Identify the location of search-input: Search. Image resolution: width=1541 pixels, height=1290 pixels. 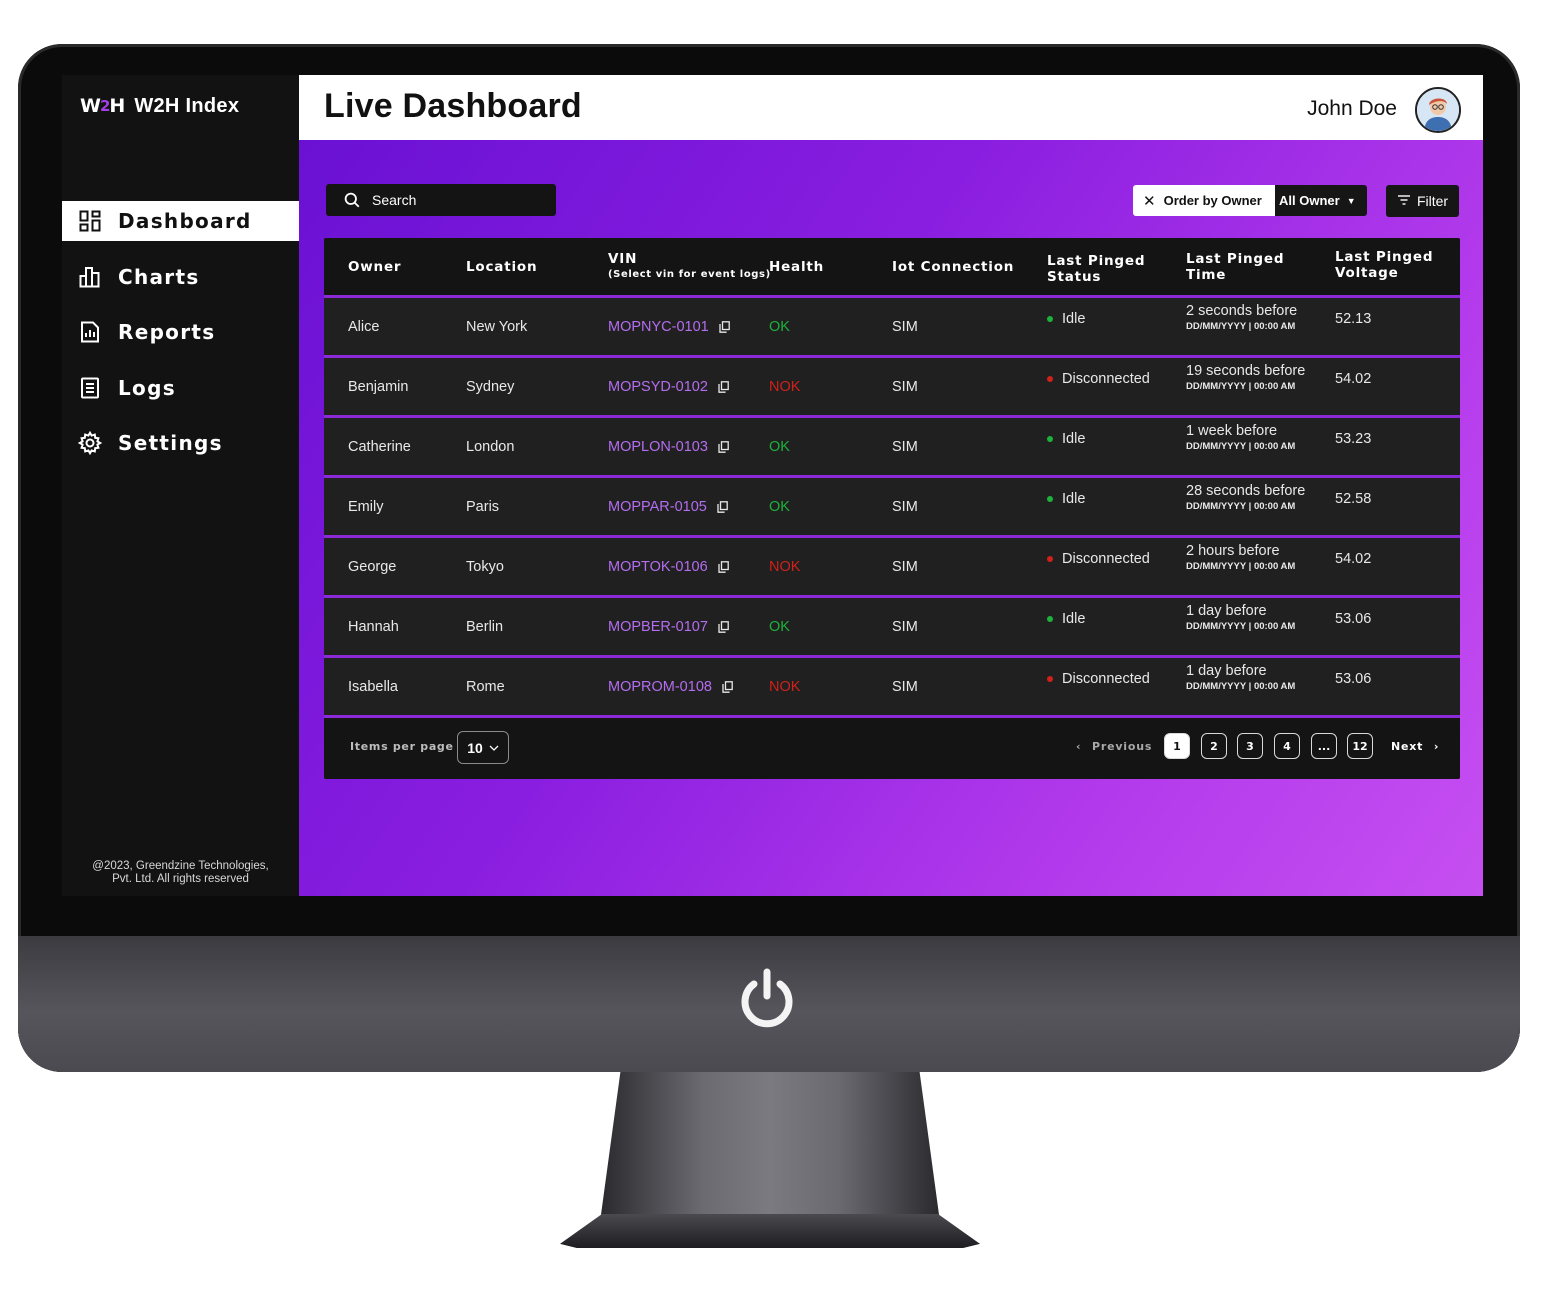
(441, 200).